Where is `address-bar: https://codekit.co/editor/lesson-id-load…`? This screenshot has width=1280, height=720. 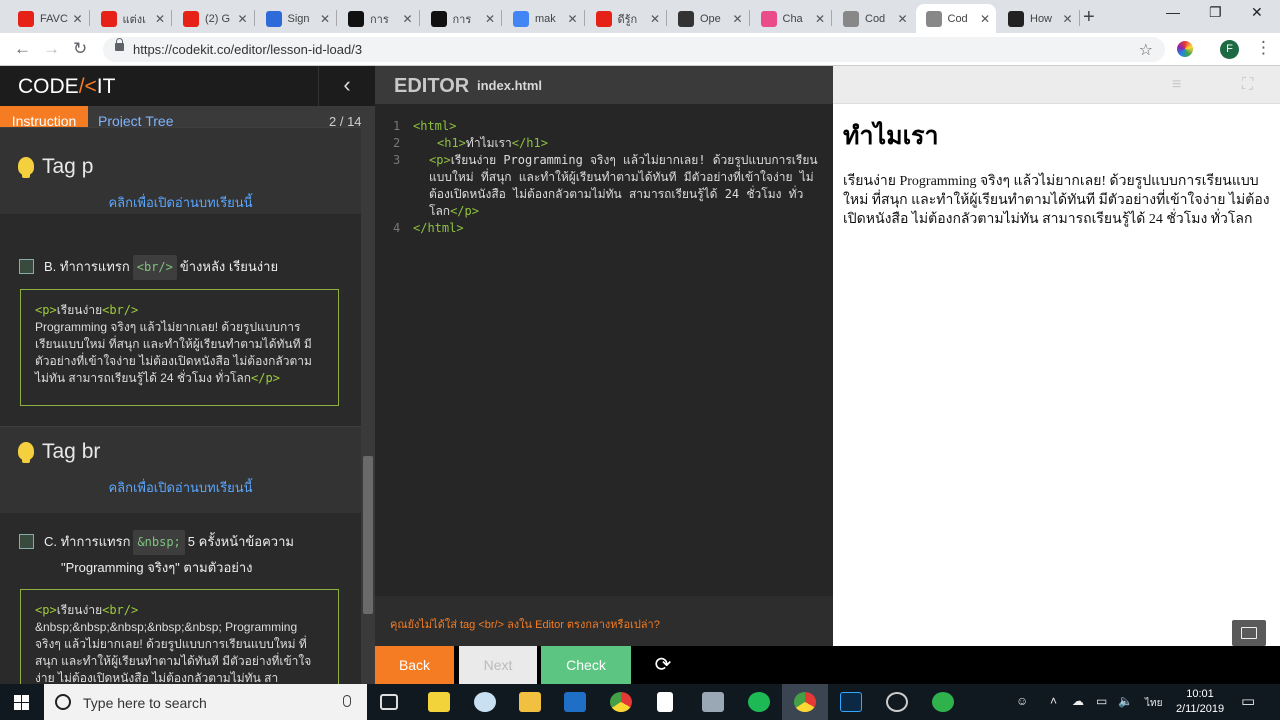
address-bar: https://codekit.co/editor/lesson-id-load… is located at coordinates (634, 49).